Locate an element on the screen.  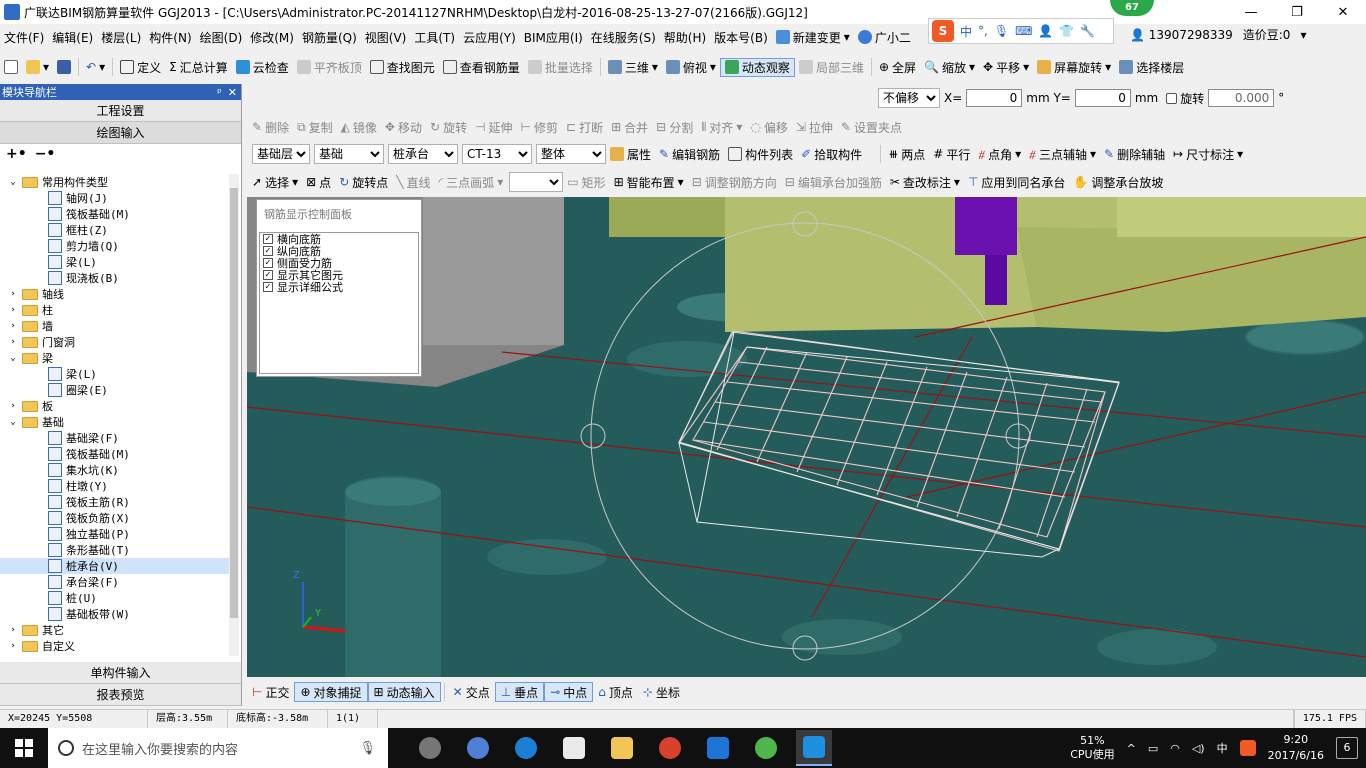
align-button: ⫴ 对齐 ▾ is located at coordinates (721, 127).